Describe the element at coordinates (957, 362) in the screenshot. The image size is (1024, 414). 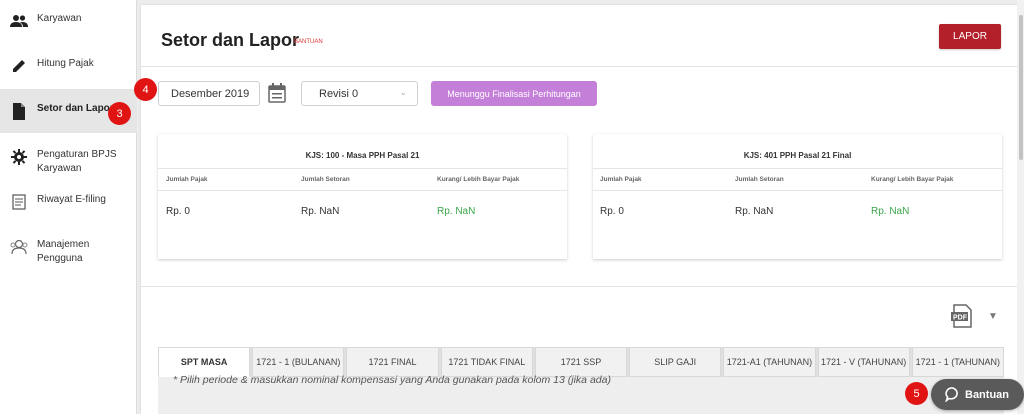
I see `tab-1721-1-tahunan: 1721 - 1 (TAHUNAN)` at that location.